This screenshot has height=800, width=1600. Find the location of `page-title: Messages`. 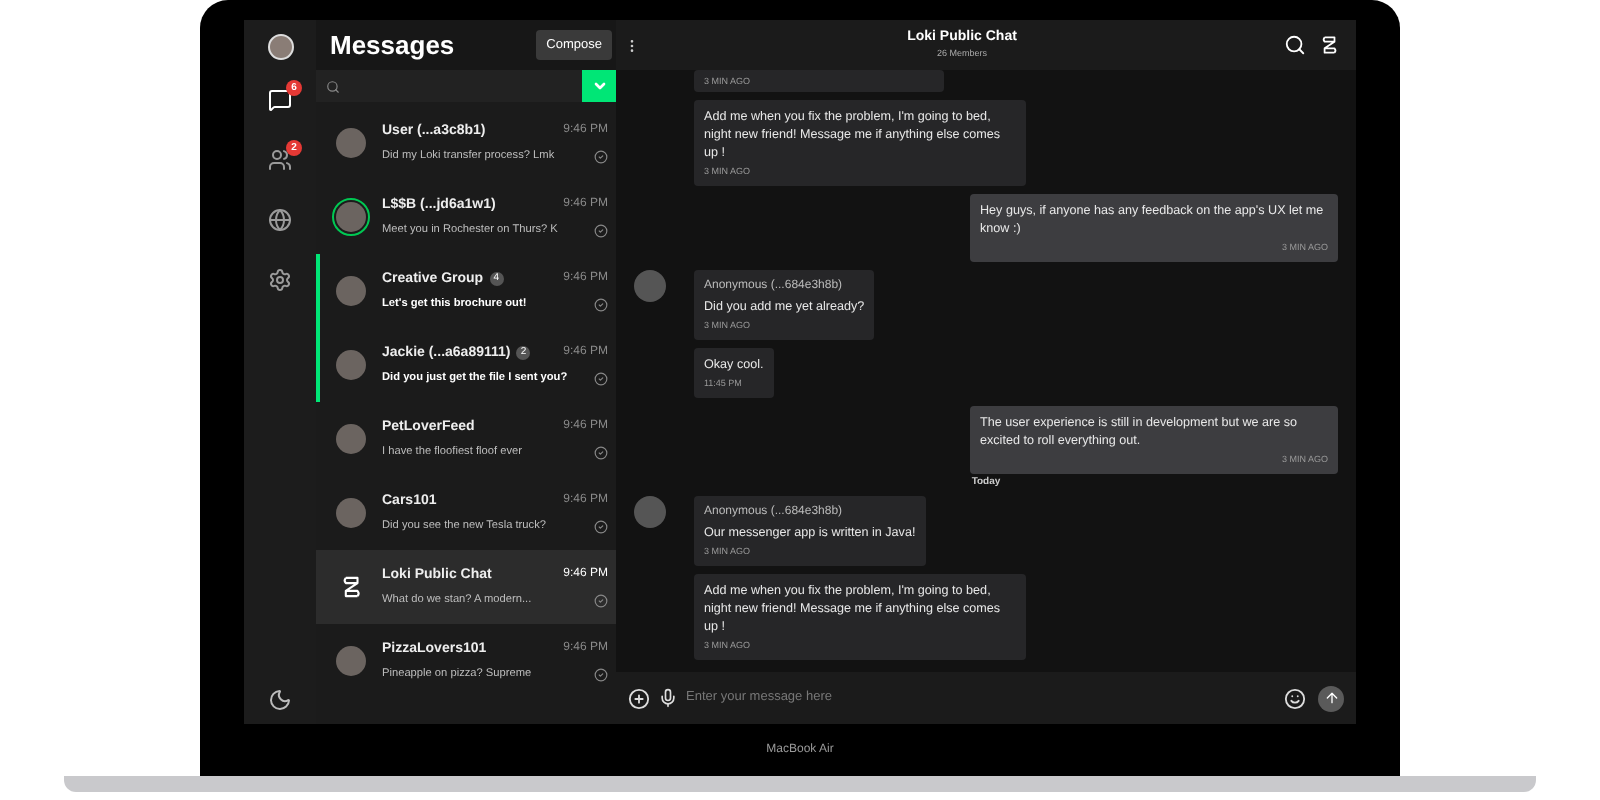

page-title: Messages is located at coordinates (392, 45).